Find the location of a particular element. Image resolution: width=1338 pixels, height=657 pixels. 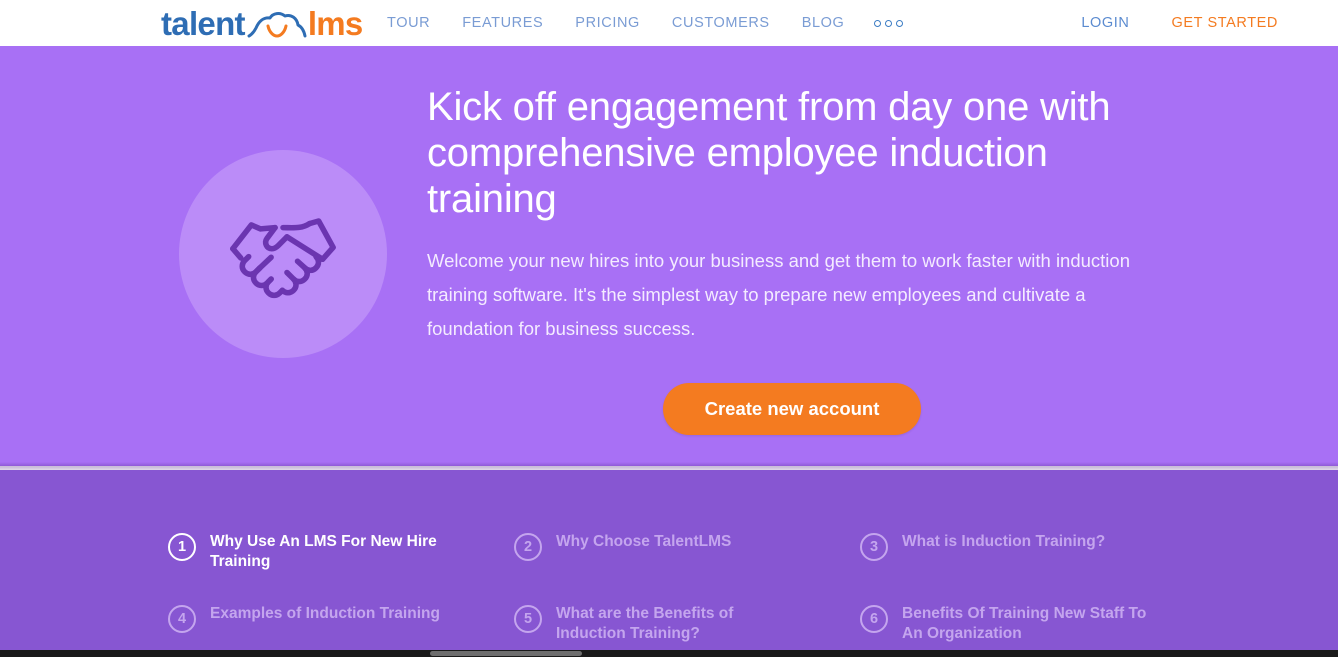

nav-item-pricing: PRICING is located at coordinates (607, 23).